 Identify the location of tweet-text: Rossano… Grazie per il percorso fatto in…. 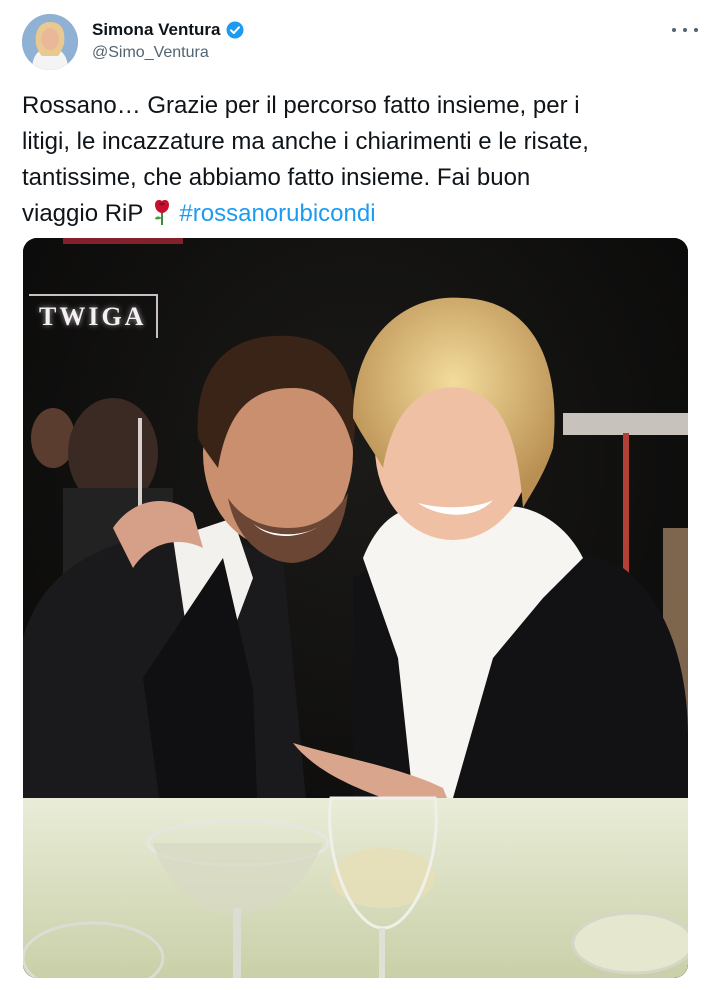
(362, 160).